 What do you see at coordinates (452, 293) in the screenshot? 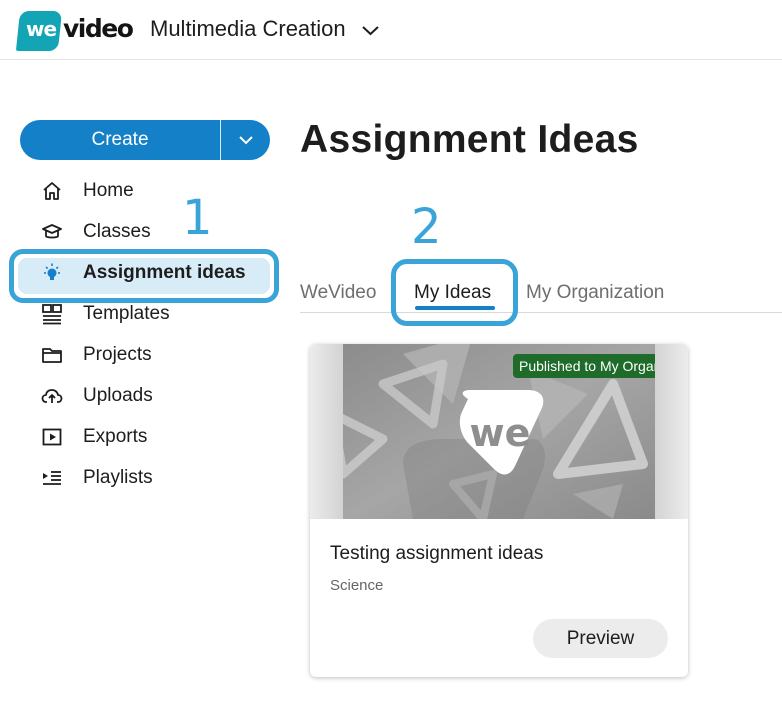
I see `tab-my-ideas: My Ideas` at bounding box center [452, 293].